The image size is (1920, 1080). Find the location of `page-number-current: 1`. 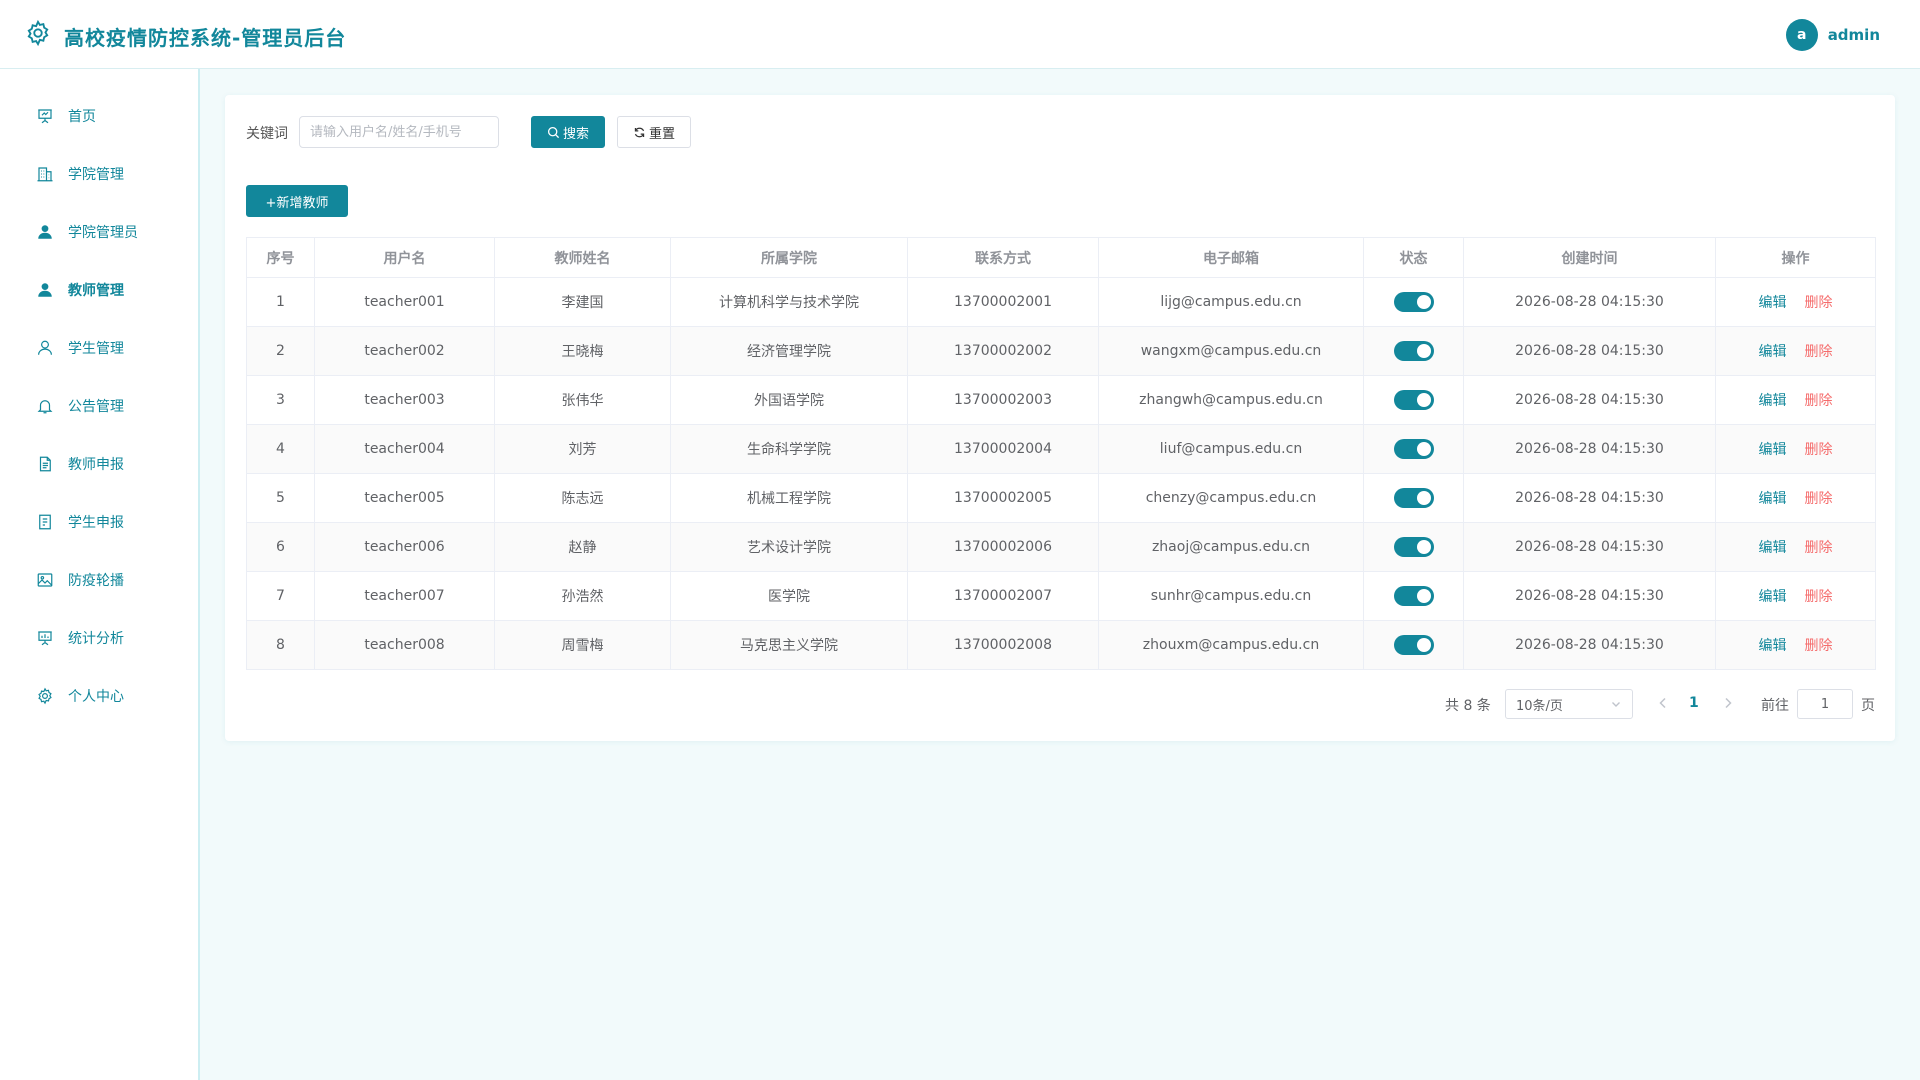

page-number-current: 1 is located at coordinates (1694, 703).